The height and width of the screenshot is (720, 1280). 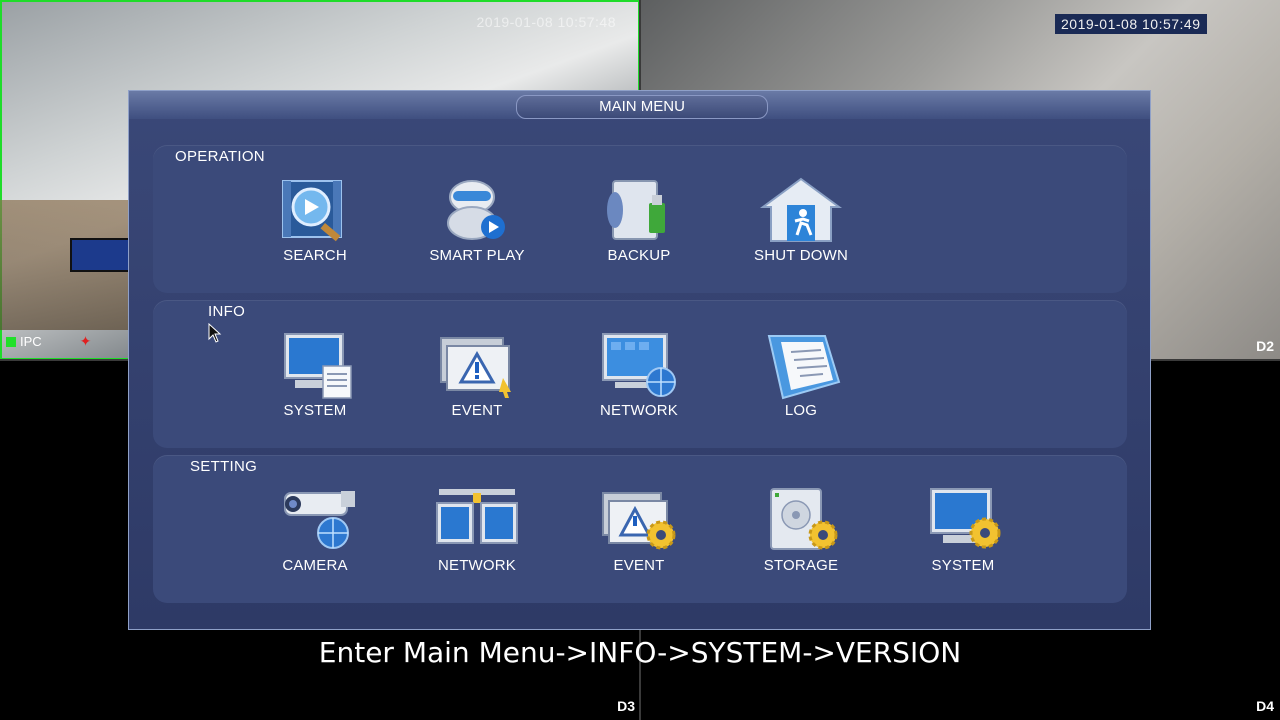 I want to click on info-section-title: INFO, so click(x=227, y=311).